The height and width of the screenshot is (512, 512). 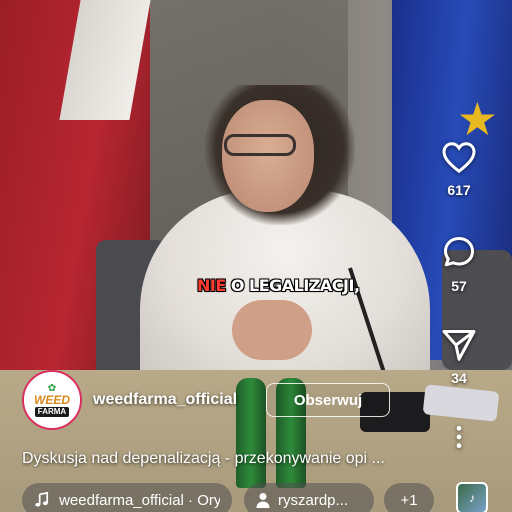 I want to click on logo-text-bottom: FARMA, so click(x=52, y=411).